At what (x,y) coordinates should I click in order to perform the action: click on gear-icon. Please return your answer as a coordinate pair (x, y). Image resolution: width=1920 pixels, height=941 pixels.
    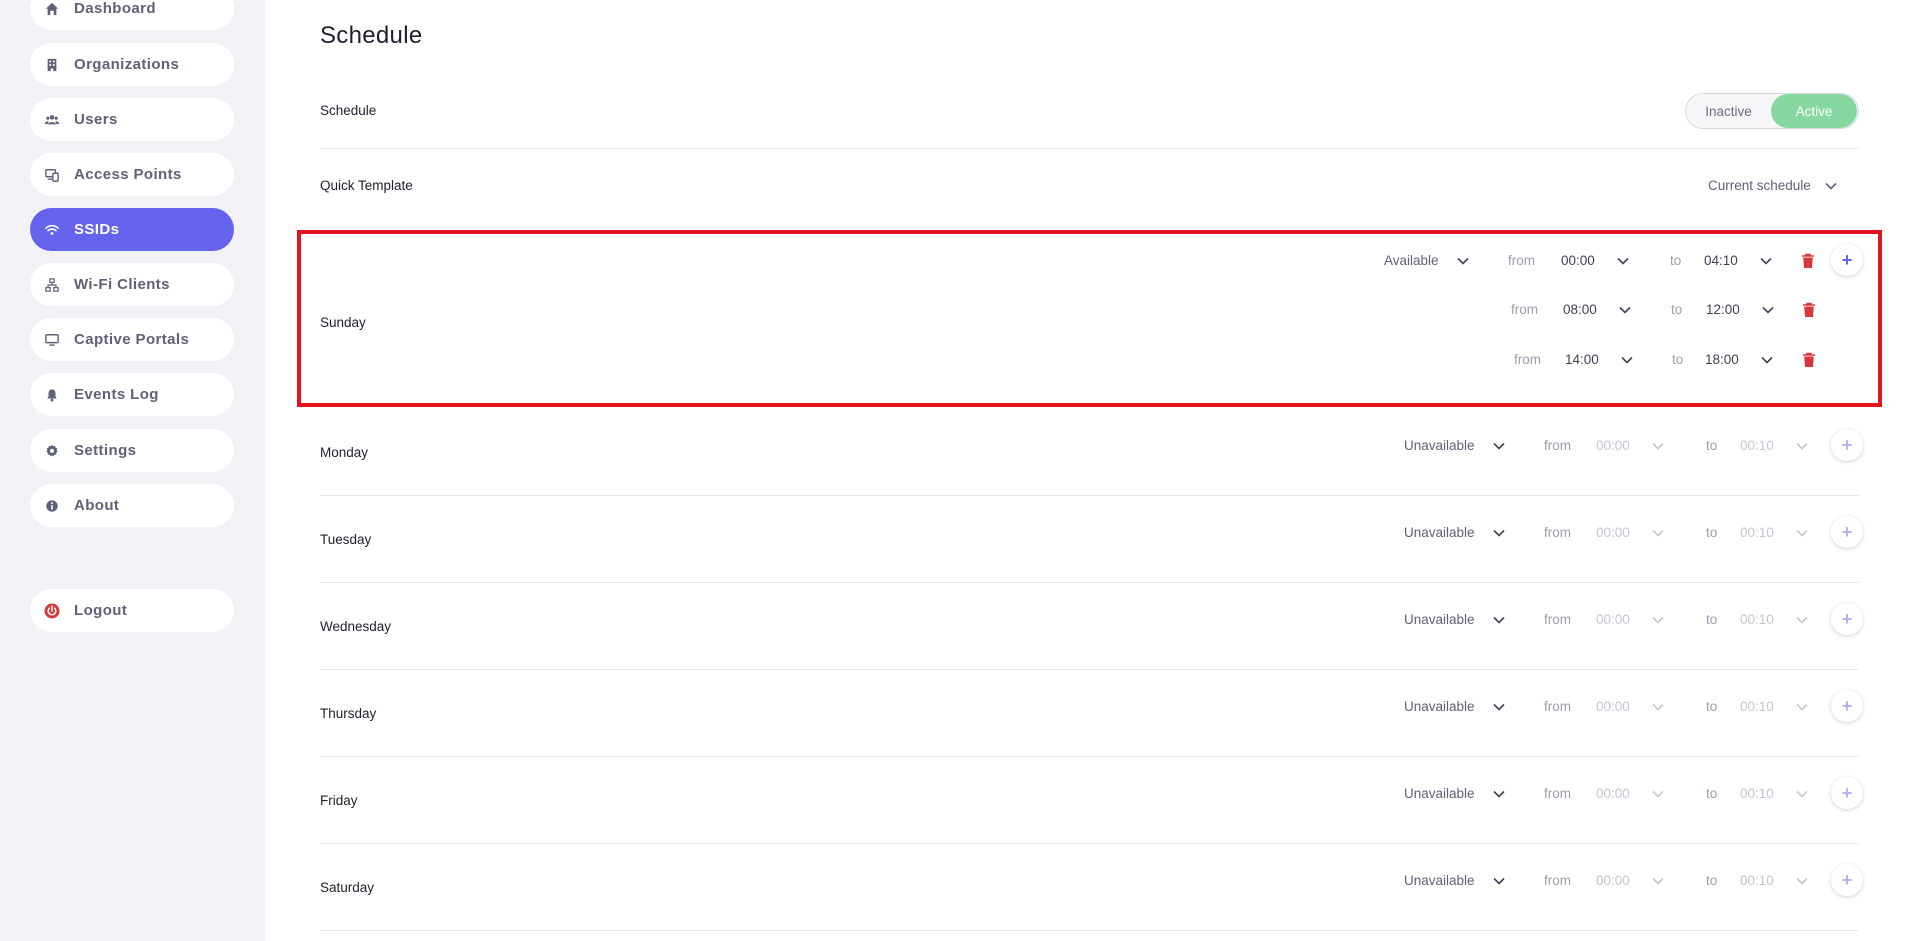
    Looking at the image, I should click on (52, 451).